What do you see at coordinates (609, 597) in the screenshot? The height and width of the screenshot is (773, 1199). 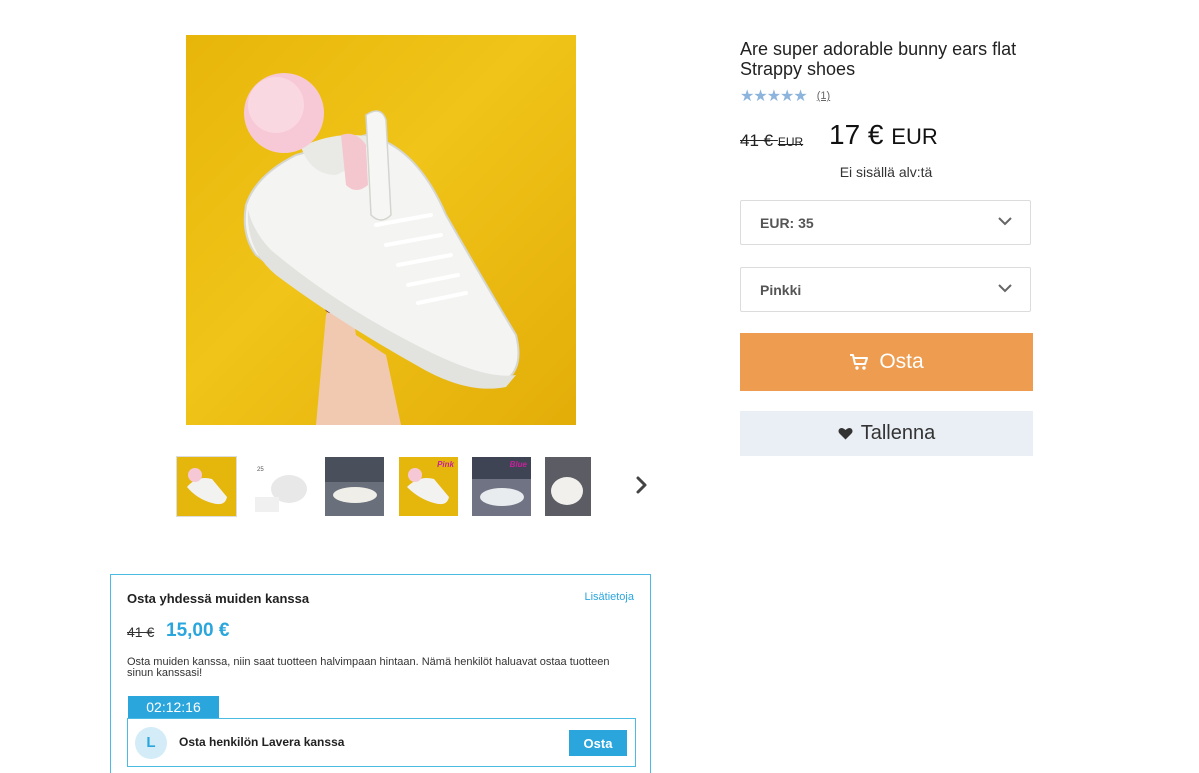 I see `more-info-link: Lisätietoja` at bounding box center [609, 597].